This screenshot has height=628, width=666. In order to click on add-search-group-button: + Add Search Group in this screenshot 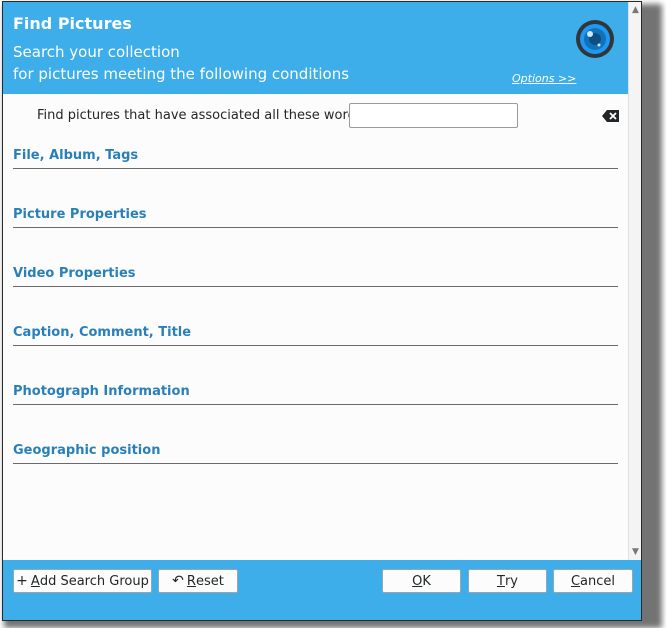, I will do `click(82, 581)`.